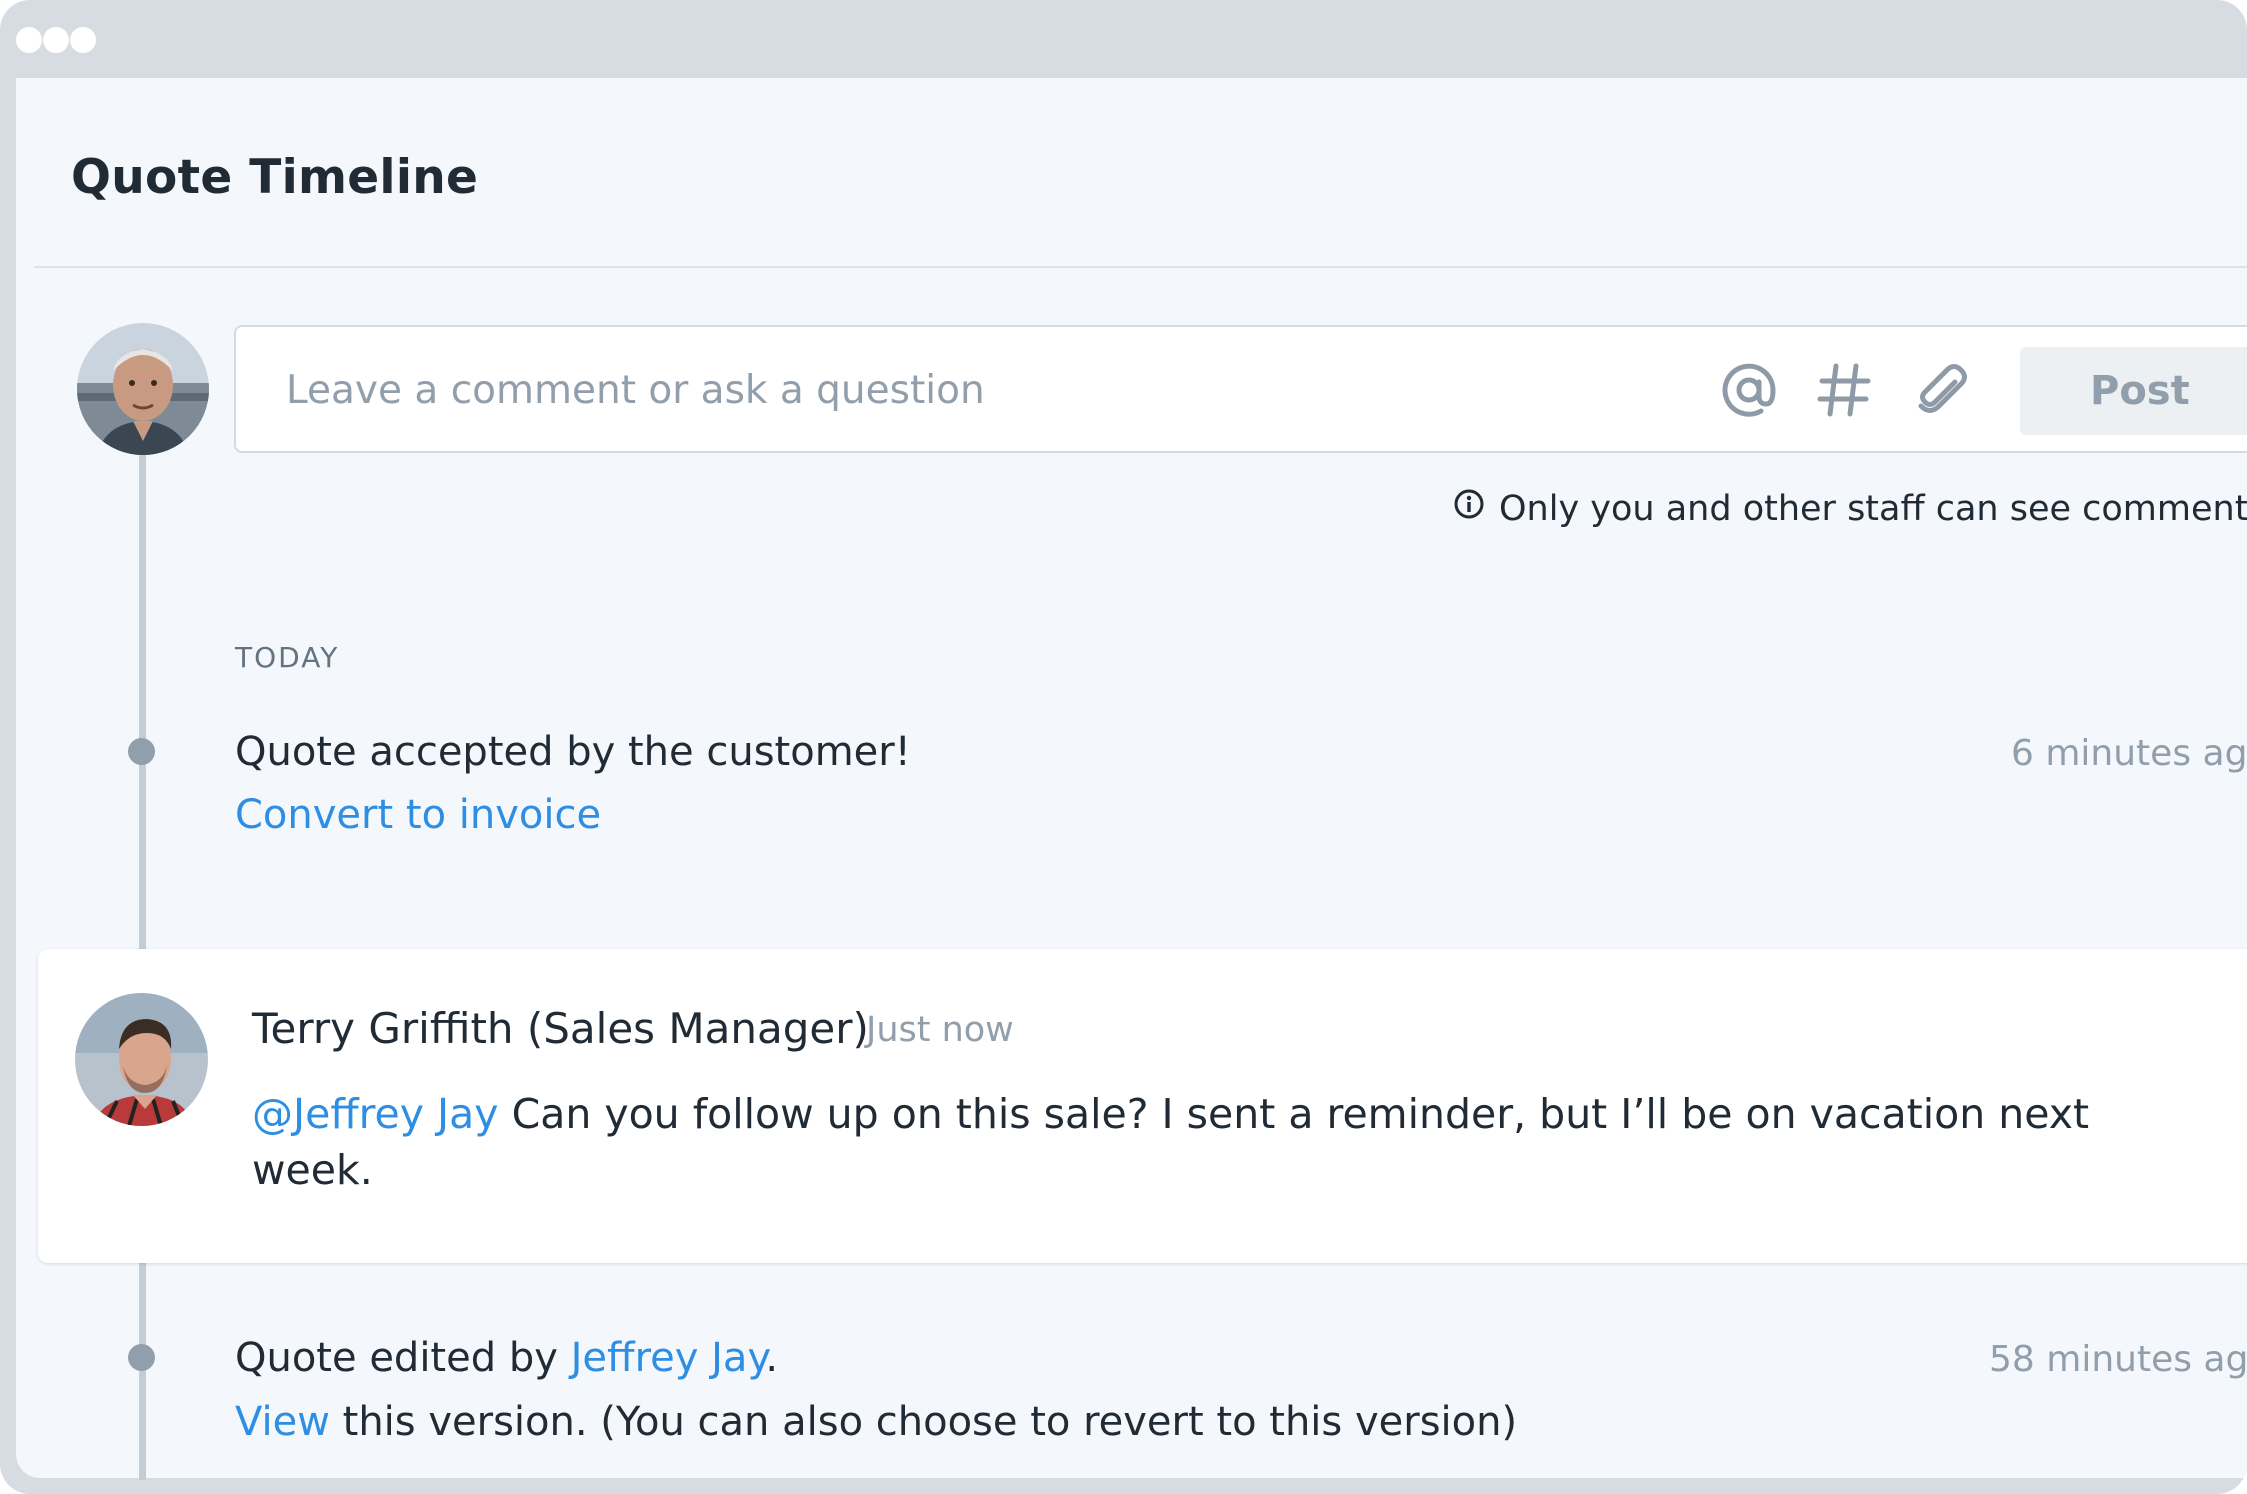 The width and height of the screenshot is (2247, 1494). I want to click on window-minimize-dot, so click(56, 40).